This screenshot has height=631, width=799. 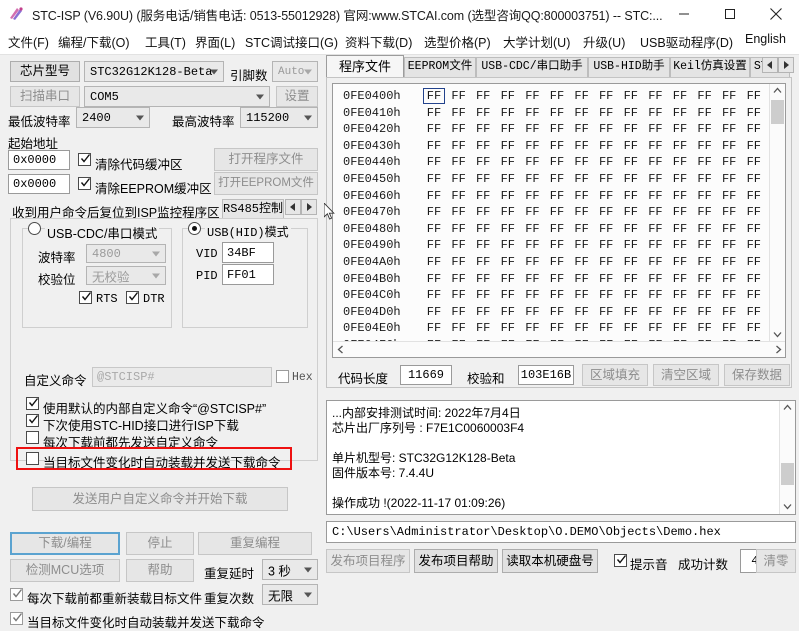 What do you see at coordinates (32, 437) in the screenshot?
I see `send-cmd-before-download-checkbox` at bounding box center [32, 437].